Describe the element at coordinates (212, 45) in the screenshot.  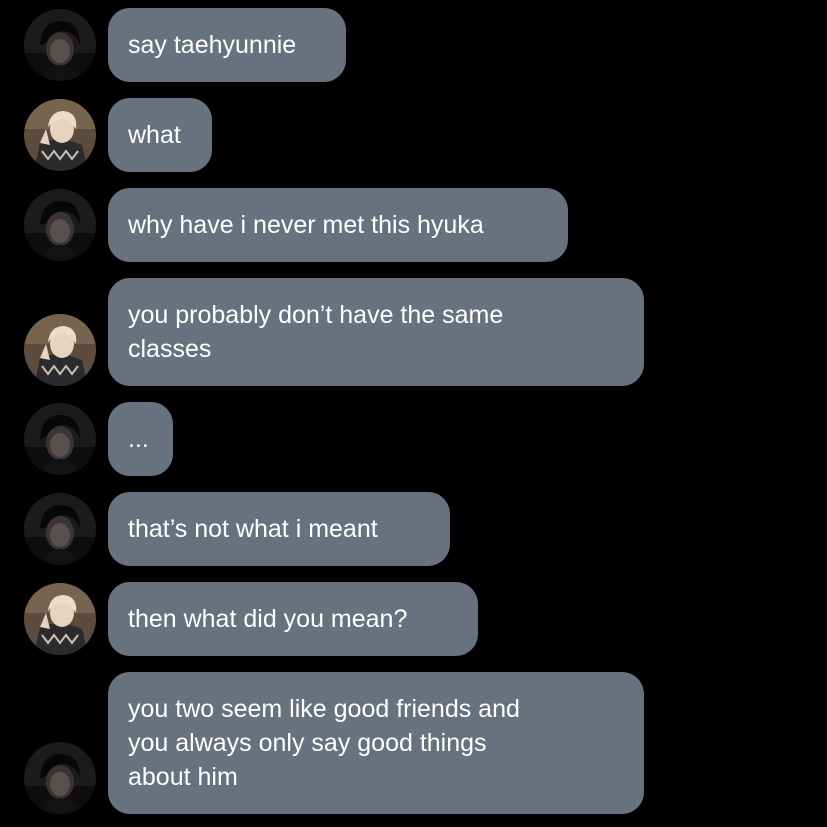
I see `message-text: say taehyunnie` at that location.